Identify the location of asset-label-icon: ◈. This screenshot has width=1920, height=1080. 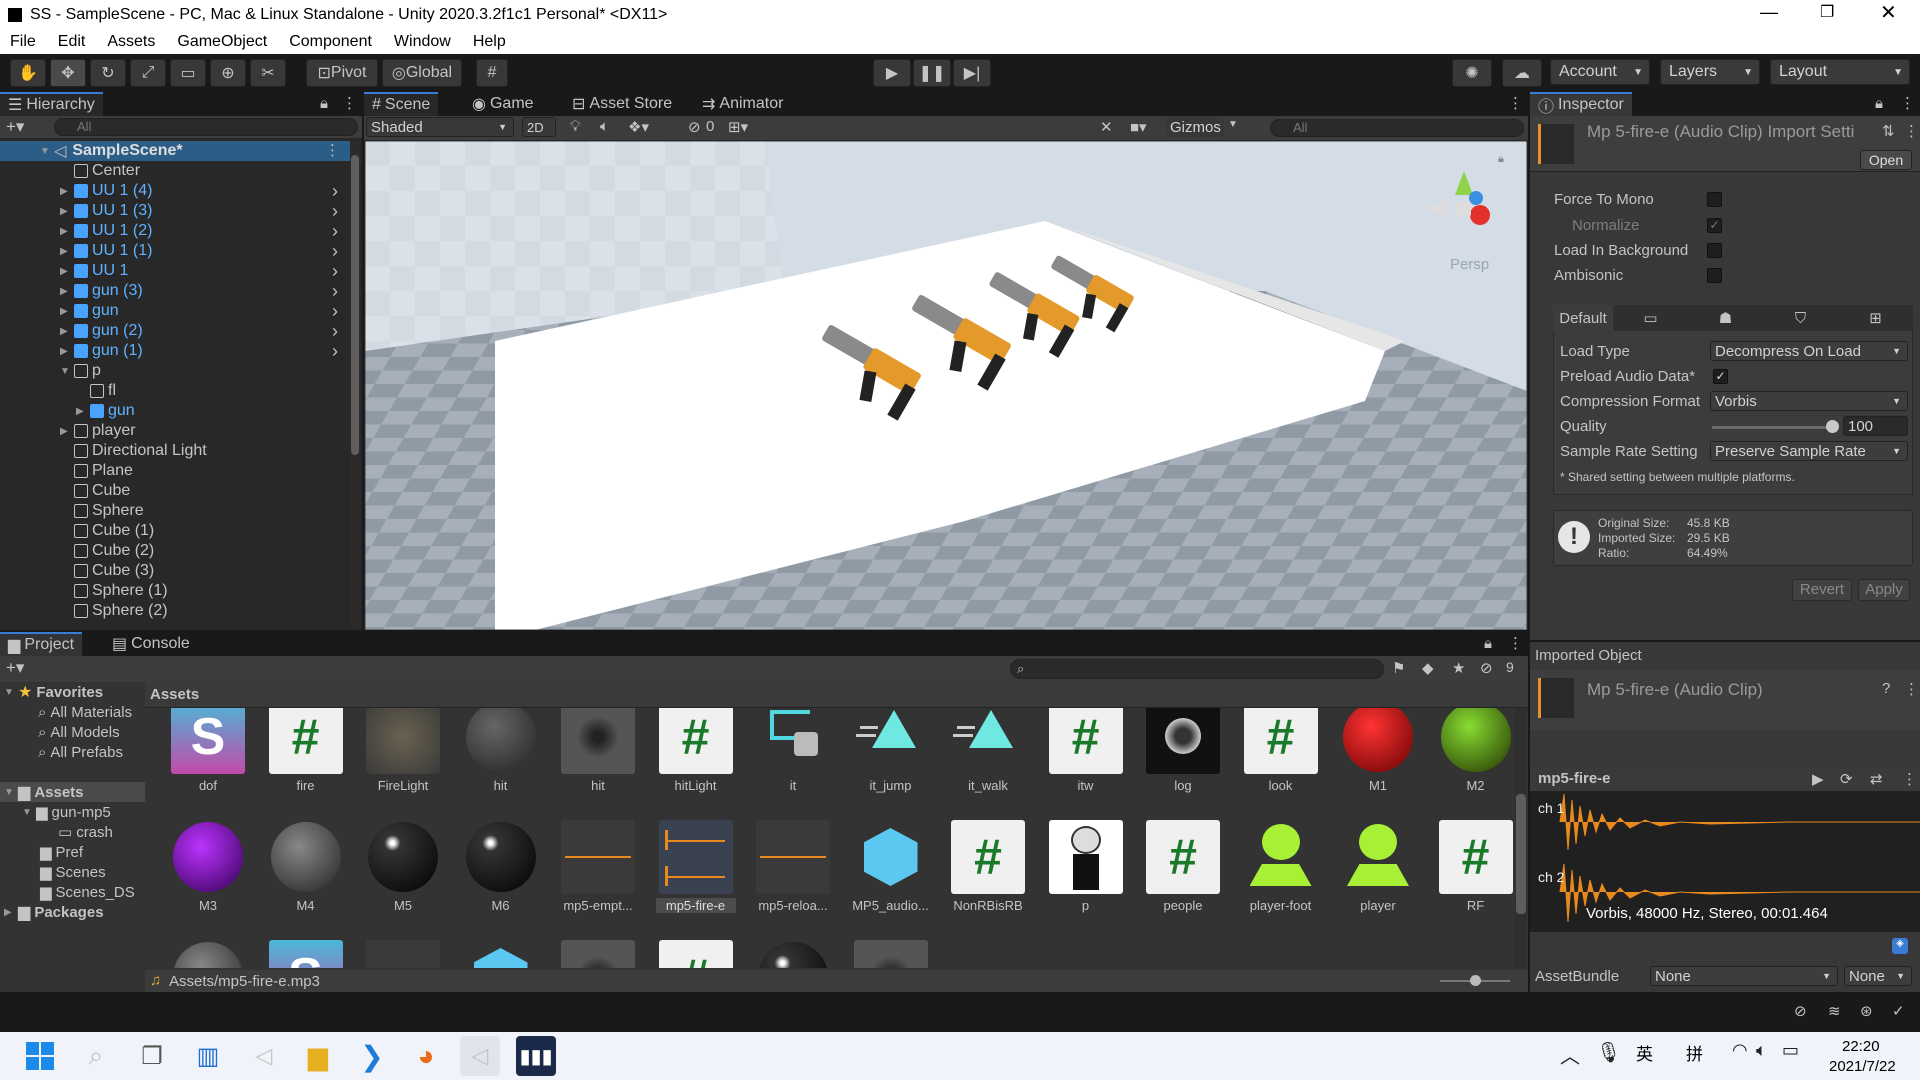
(1900, 946).